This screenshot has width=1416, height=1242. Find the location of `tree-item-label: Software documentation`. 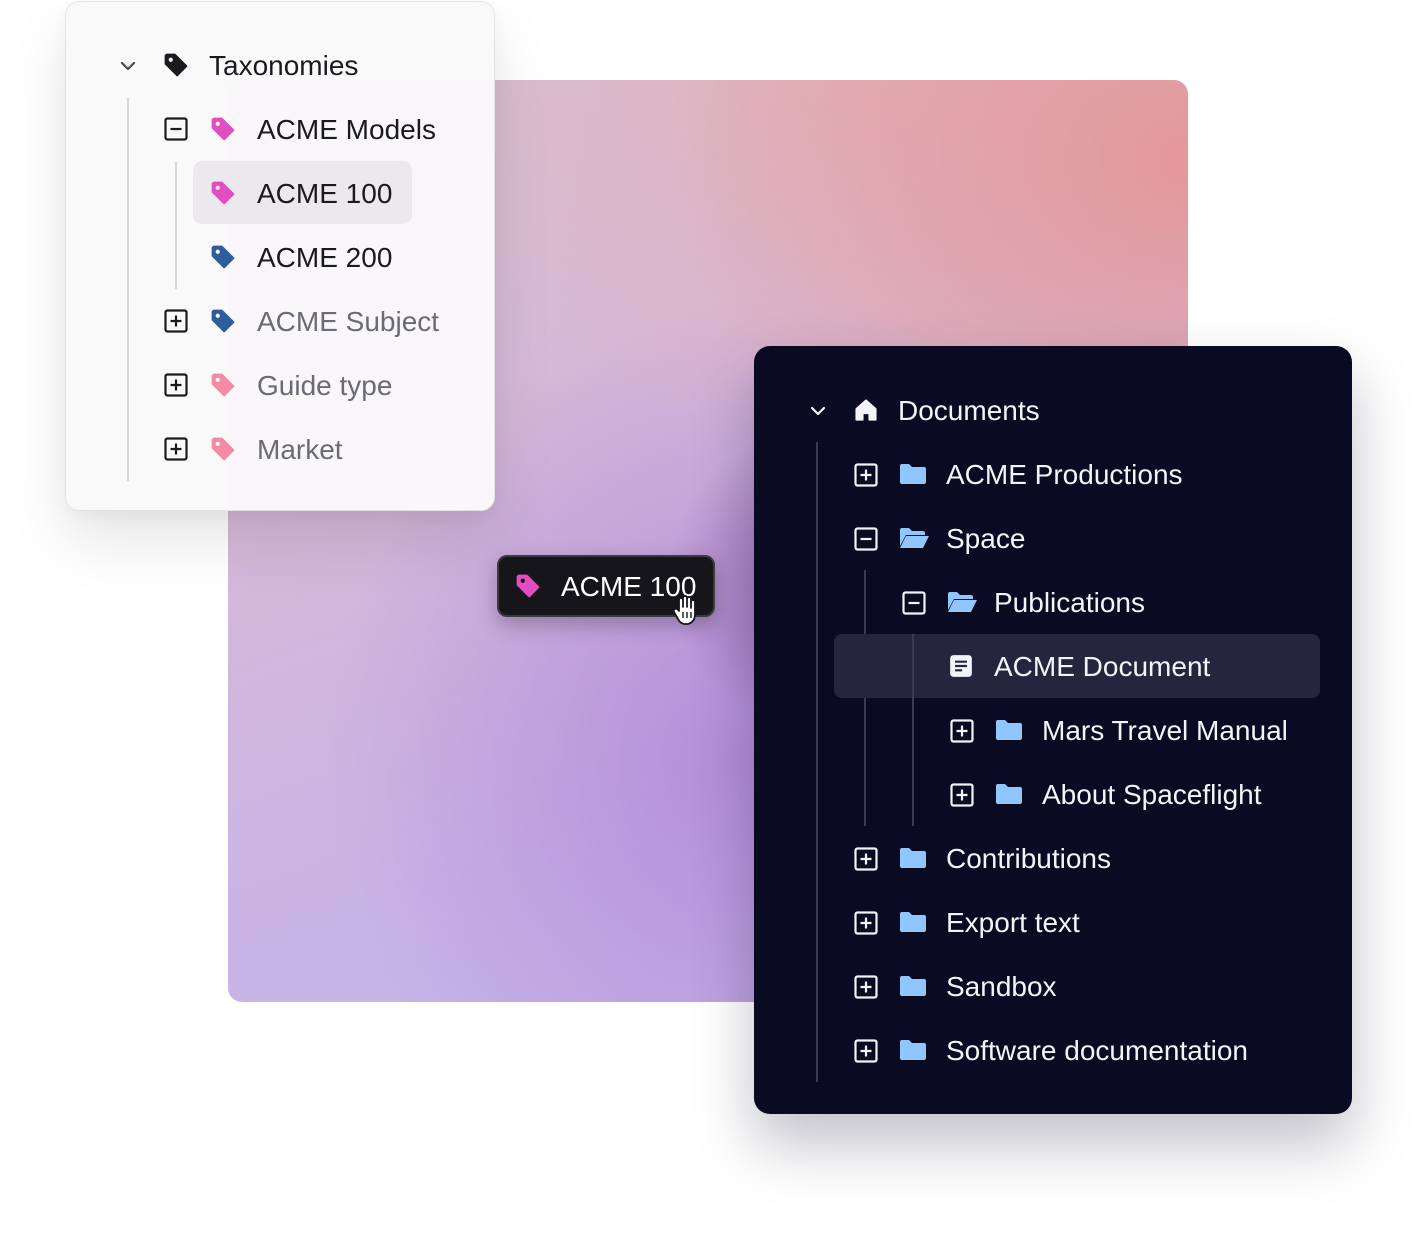

tree-item-label: Software documentation is located at coordinates (1097, 1051).